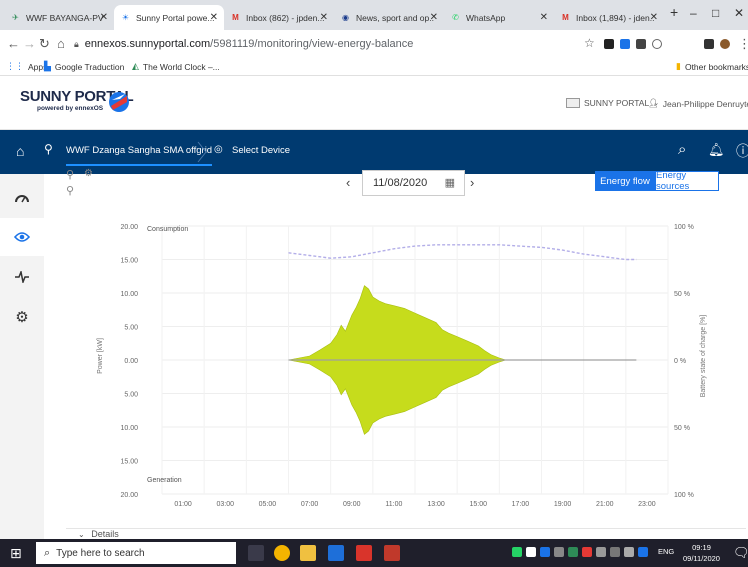 The width and height of the screenshot is (748, 567). I want to click on volume-icon, so click(629, 552).